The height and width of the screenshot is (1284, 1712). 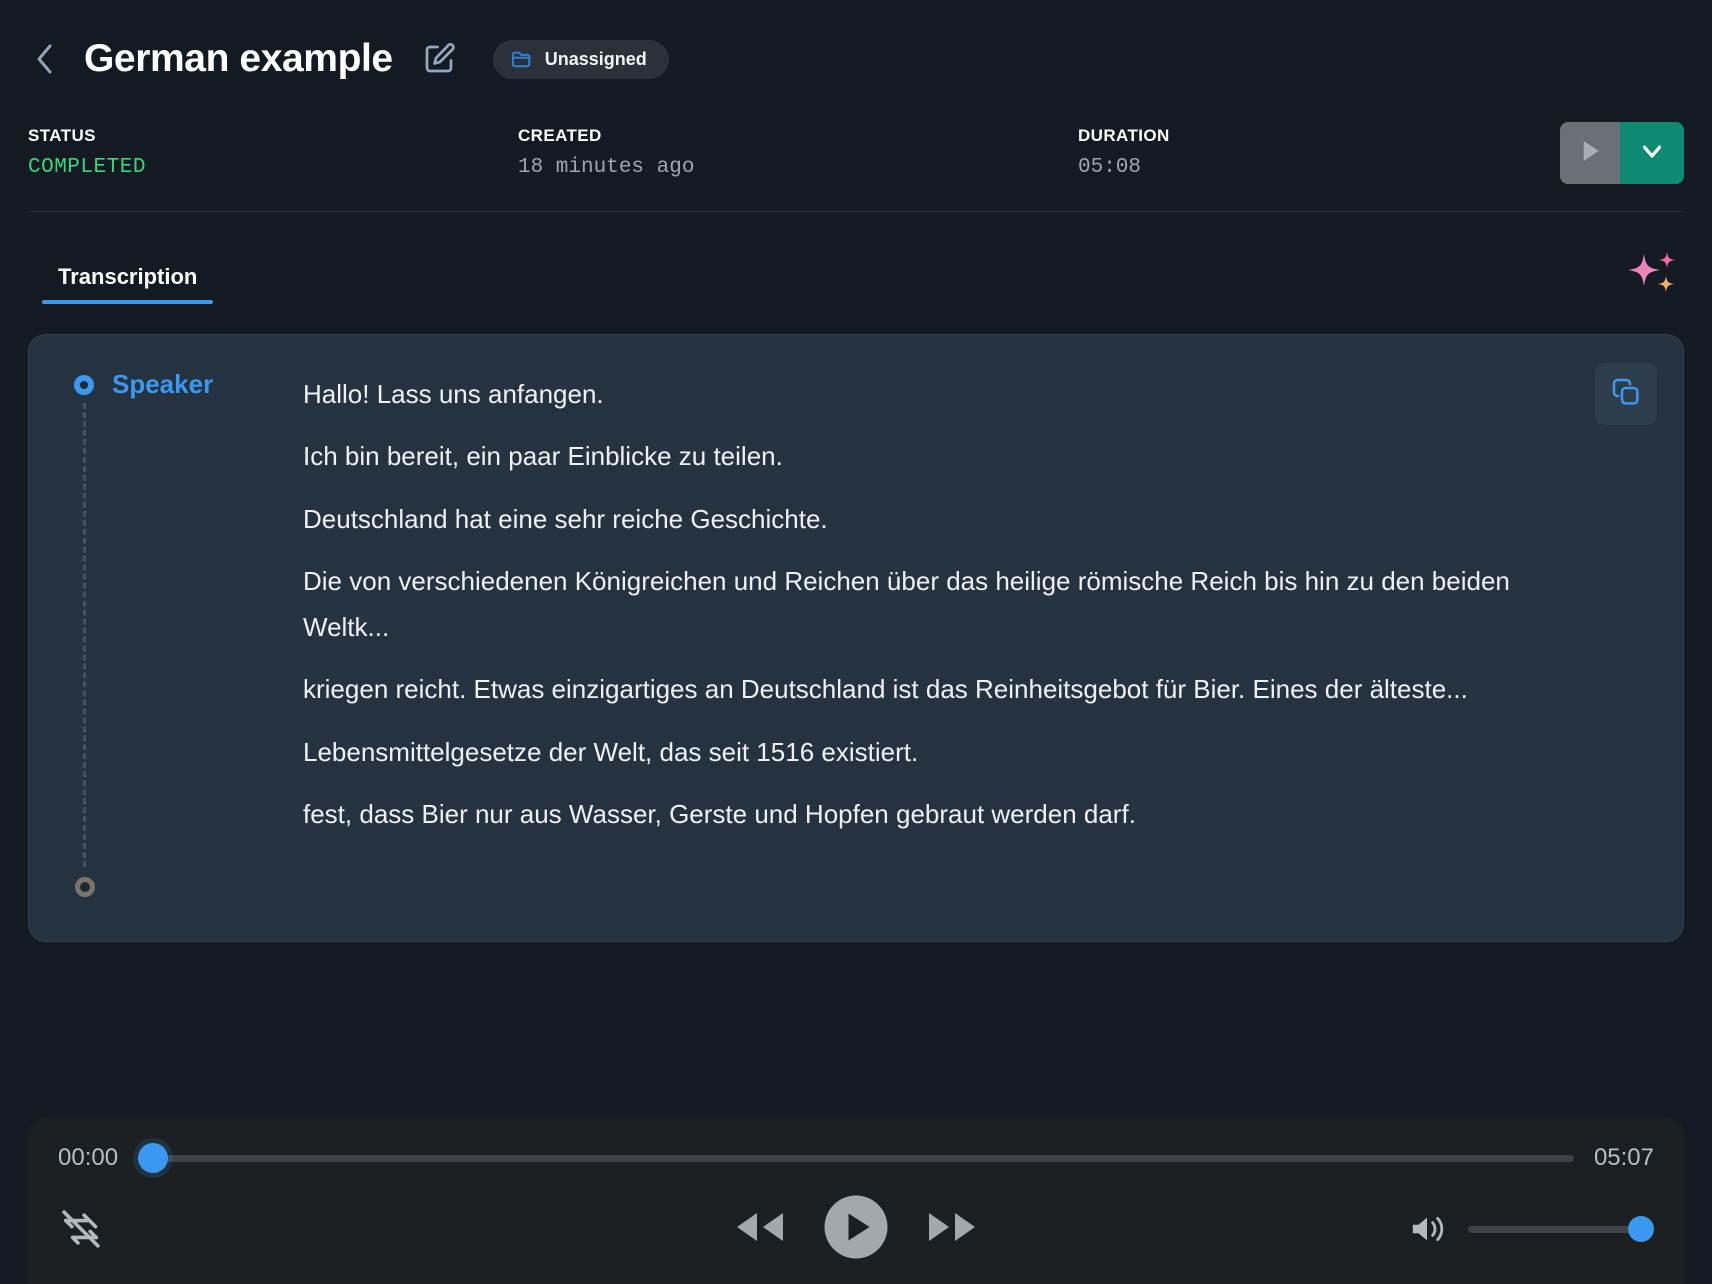 I want to click on meta-duration: DURATION 05:08, so click(x=1288, y=152).